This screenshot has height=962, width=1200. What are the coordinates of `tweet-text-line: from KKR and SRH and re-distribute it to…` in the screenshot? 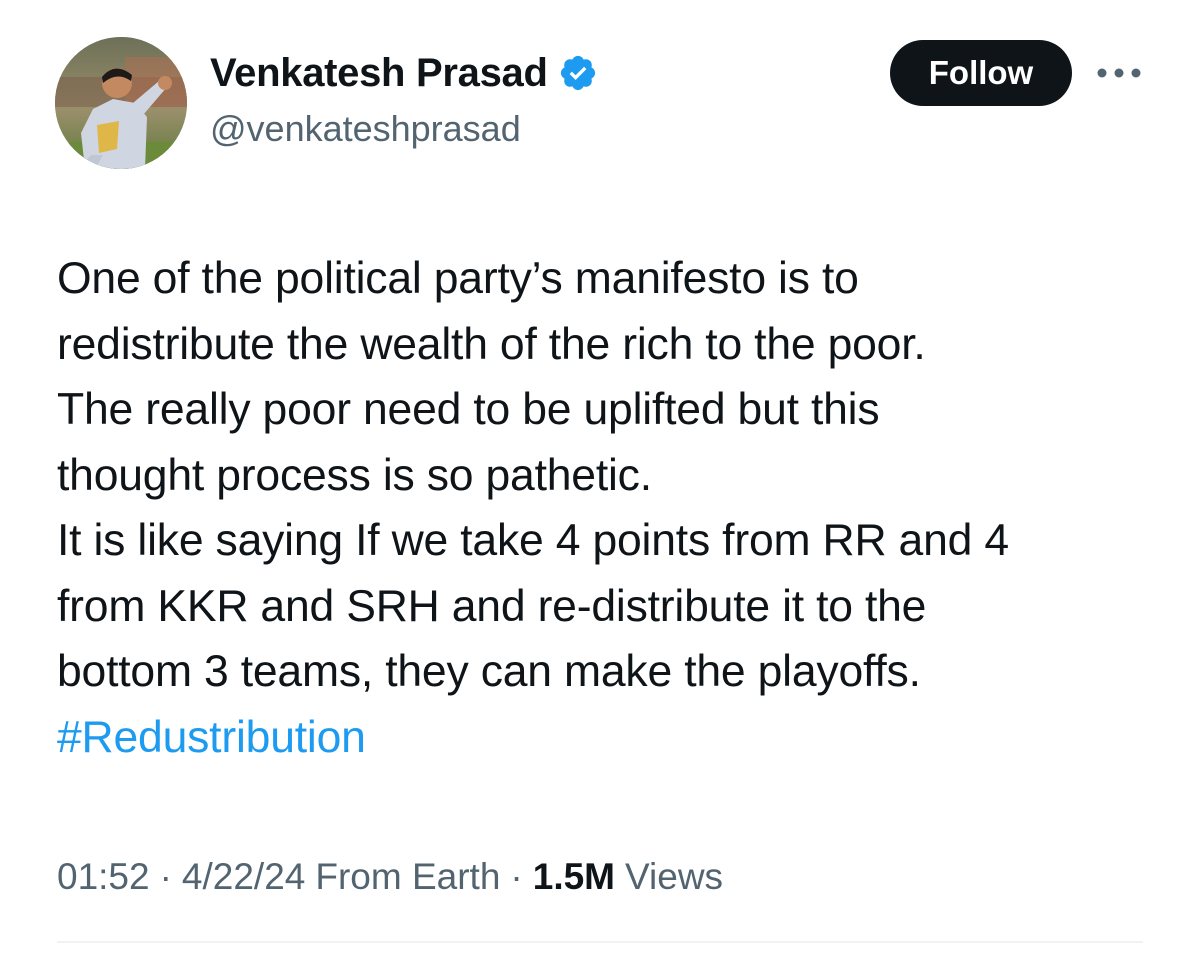 It's located at (492, 606).